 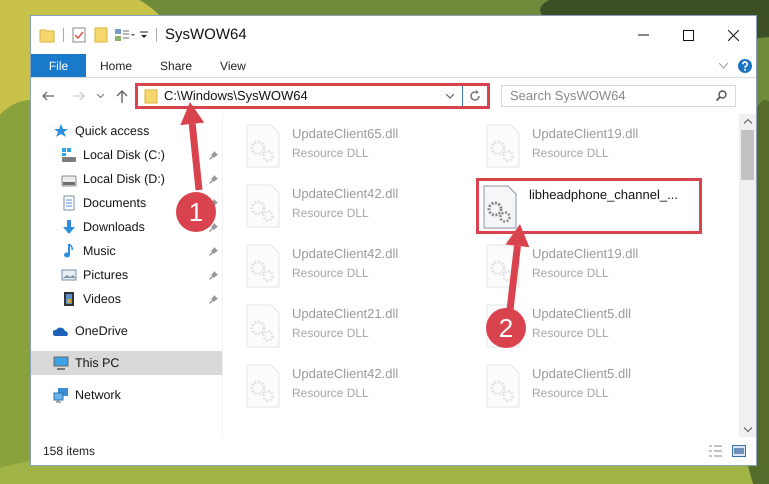 What do you see at coordinates (88, 251) in the screenshot?
I see `navigation-item: Music` at bounding box center [88, 251].